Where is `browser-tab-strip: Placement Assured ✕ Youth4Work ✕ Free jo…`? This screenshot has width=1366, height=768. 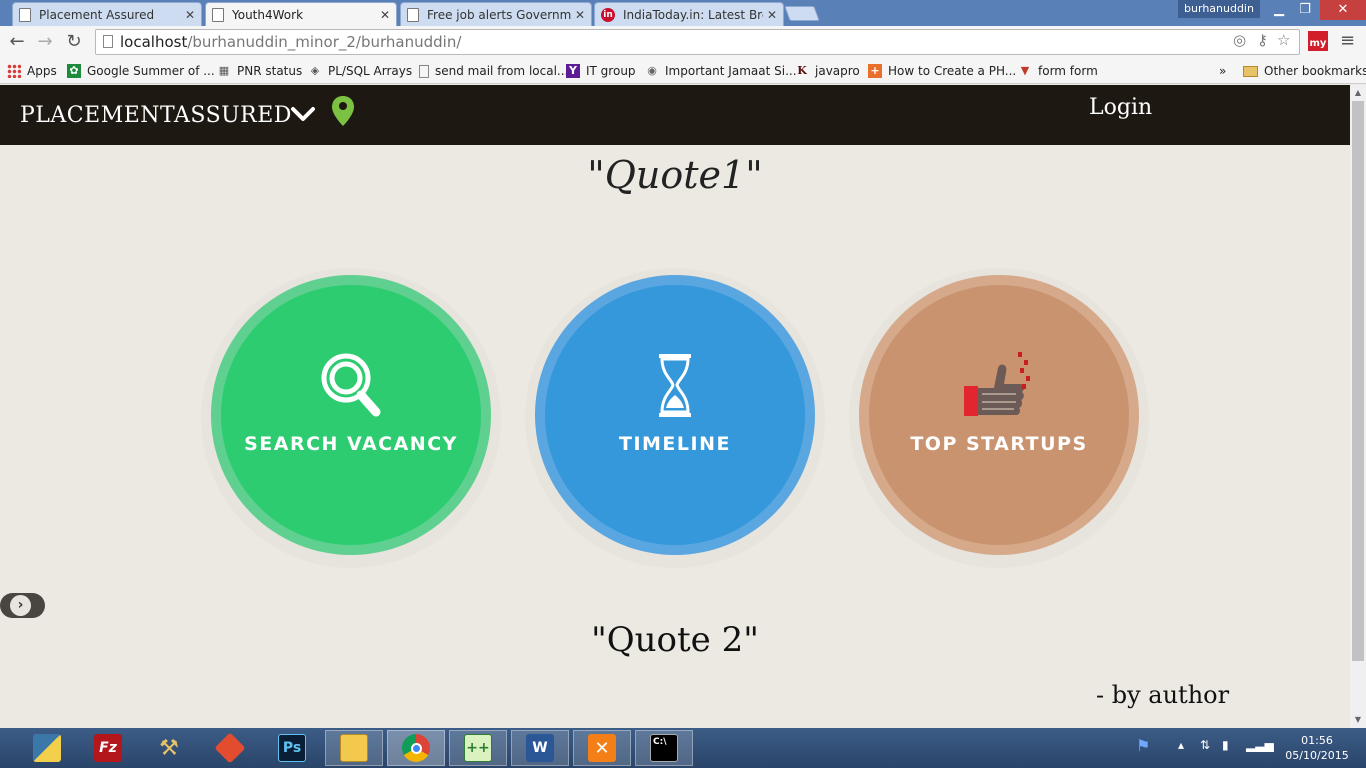
browser-tab-strip: Placement Assured ✕ Youth4Work ✕ Free jo… is located at coordinates (683, 13).